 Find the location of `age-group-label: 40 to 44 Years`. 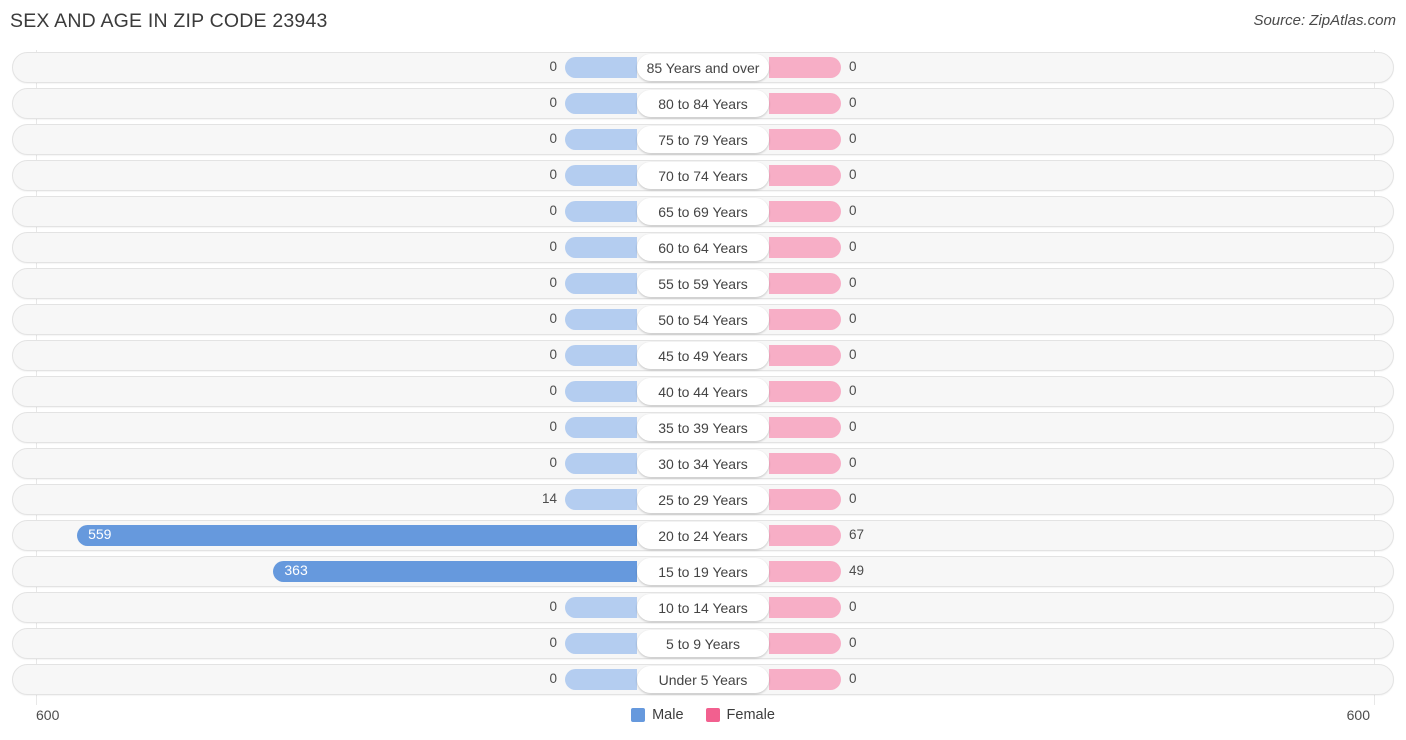

age-group-label: 40 to 44 Years is located at coordinates (703, 391).